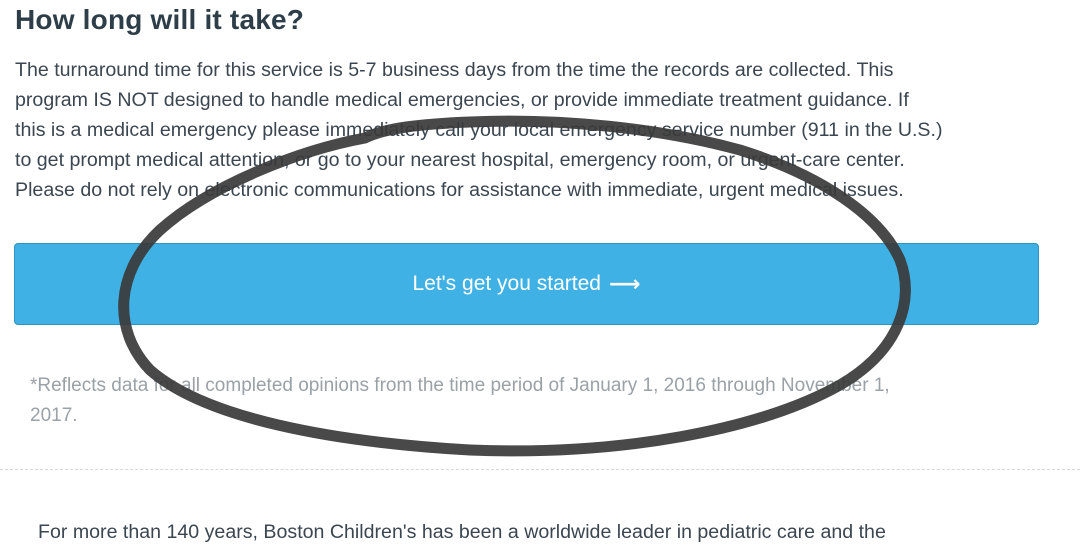 This screenshot has width=1080, height=550. I want to click on get-started-button: Let's get you started ⟶, so click(526, 284).